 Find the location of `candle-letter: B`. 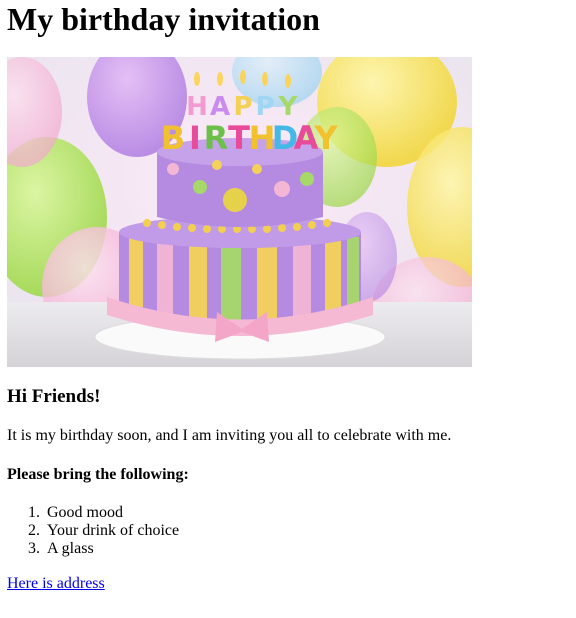

candle-letter: B is located at coordinates (173, 138).